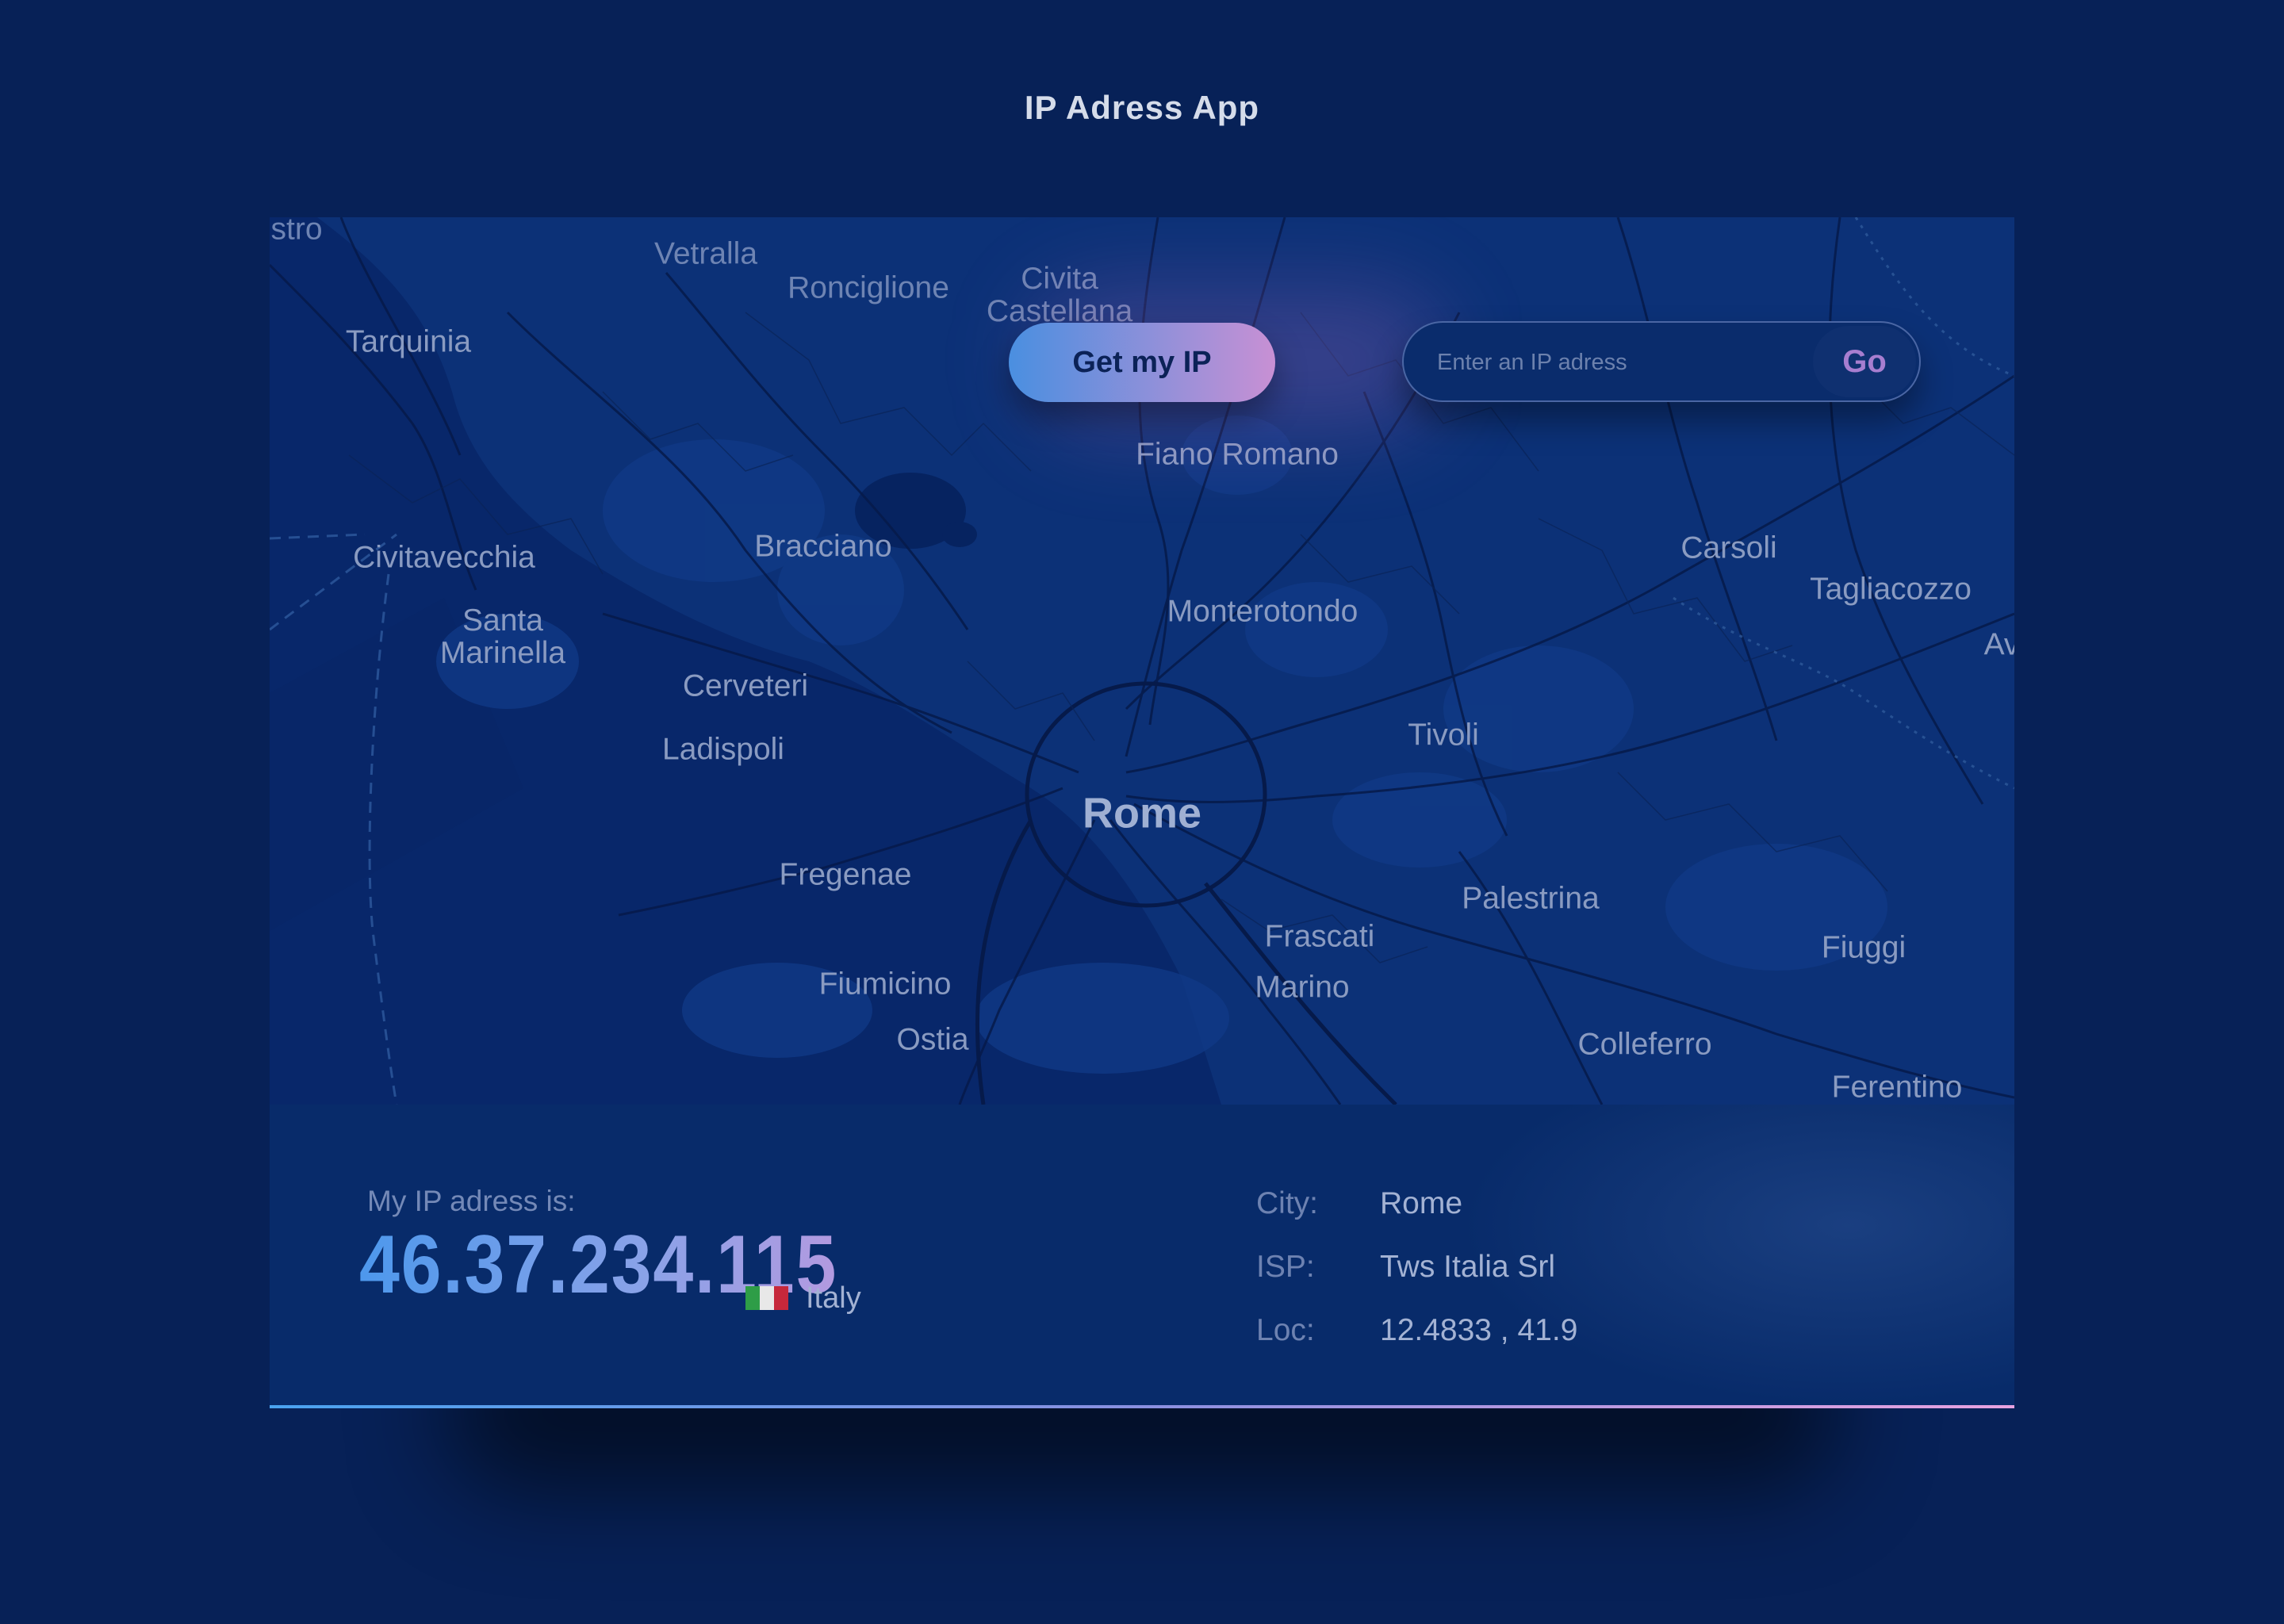 This screenshot has width=2284, height=1624. Describe the element at coordinates (1302, 987) in the screenshot. I see `map-label: Marino` at that location.